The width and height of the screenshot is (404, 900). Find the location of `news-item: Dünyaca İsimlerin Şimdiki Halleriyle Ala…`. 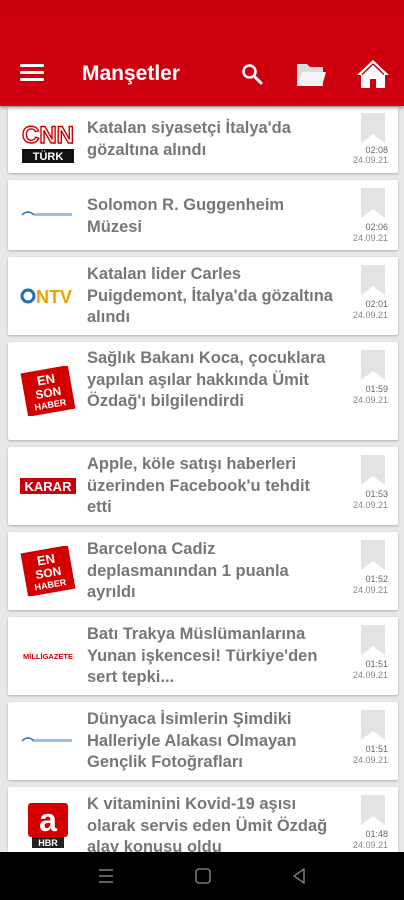

news-item: Dünyaca İsimlerin Şimdiki Halleriyle Ala… is located at coordinates (203, 741).